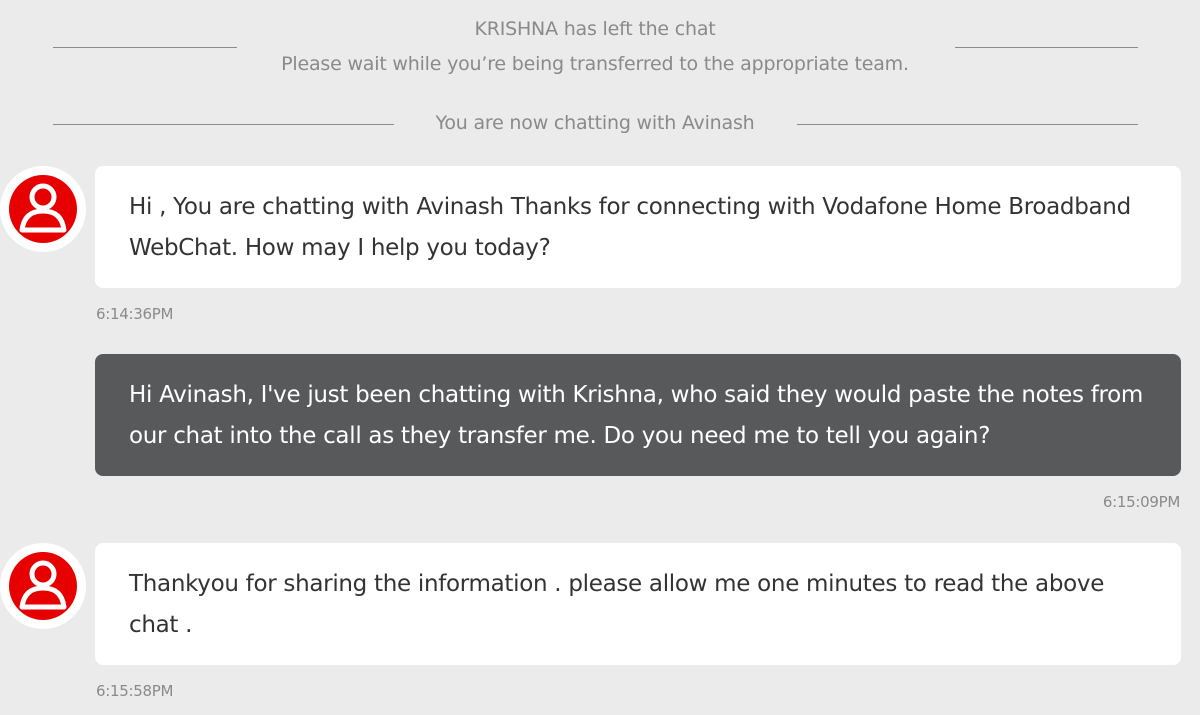  Describe the element at coordinates (595, 123) in the screenshot. I see `system-message-now-chatting: You are now chatting with Avinash` at that location.